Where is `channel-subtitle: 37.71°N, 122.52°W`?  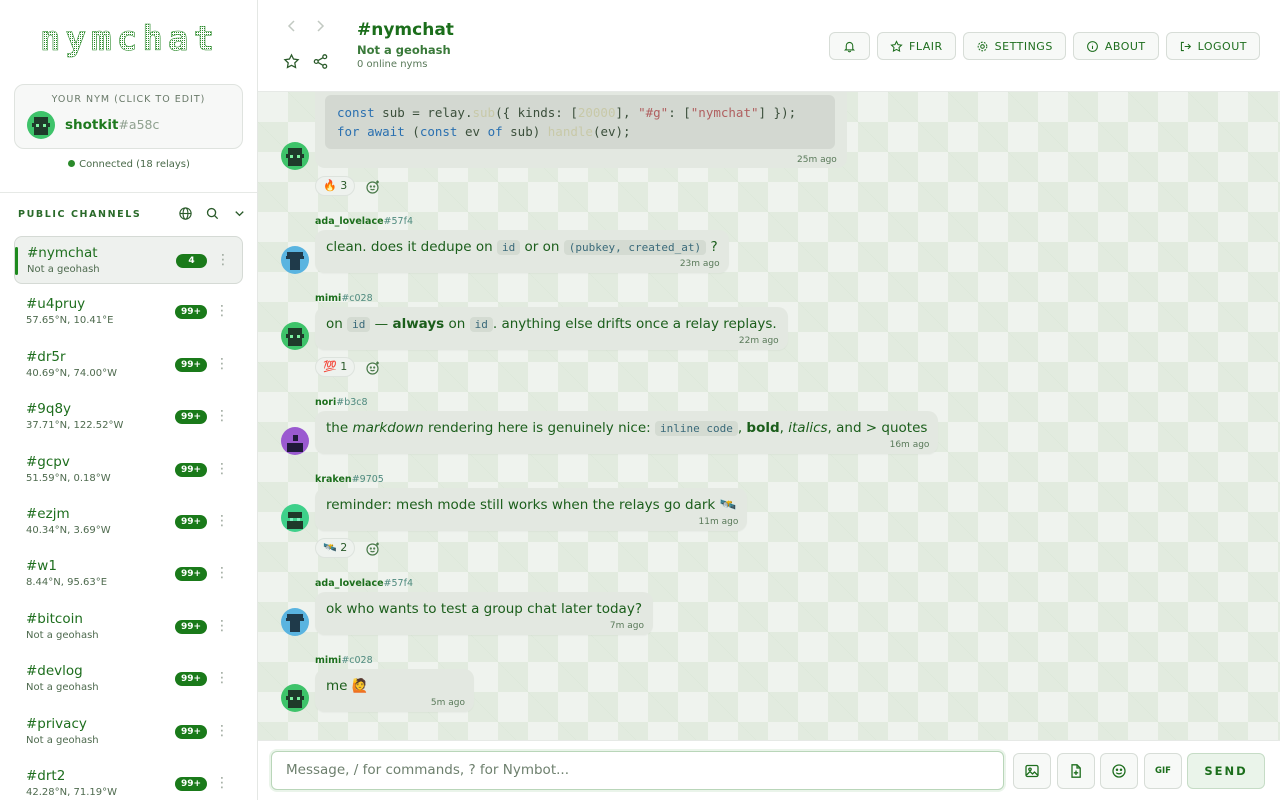
channel-subtitle: 37.71°N, 122.52°W is located at coordinates (75, 426).